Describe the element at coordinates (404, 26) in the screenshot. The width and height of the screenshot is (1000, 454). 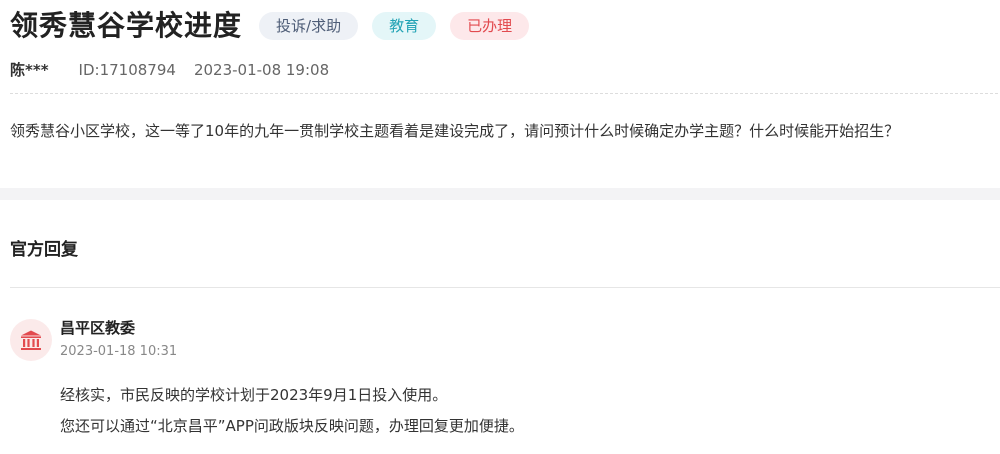
I see `domain-tag: 教育` at that location.